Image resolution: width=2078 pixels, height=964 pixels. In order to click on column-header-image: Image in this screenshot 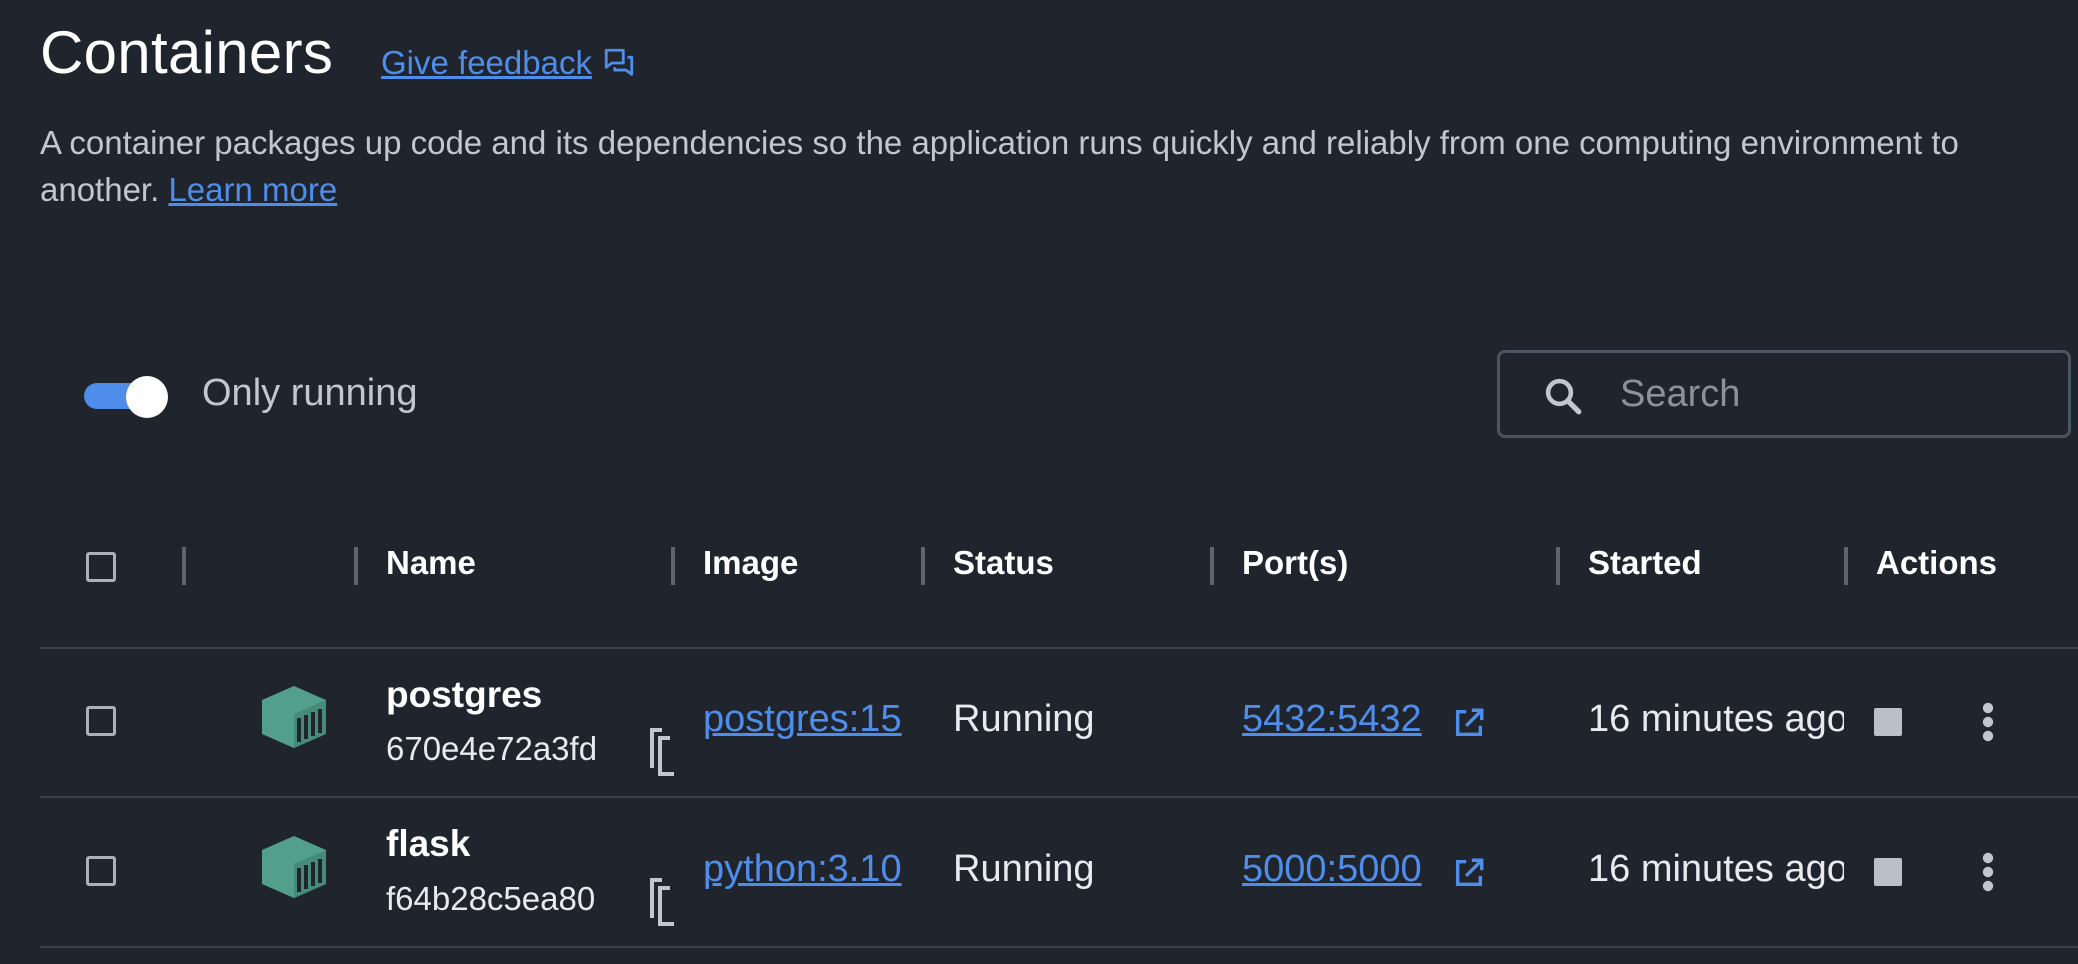, I will do `click(750, 563)`.